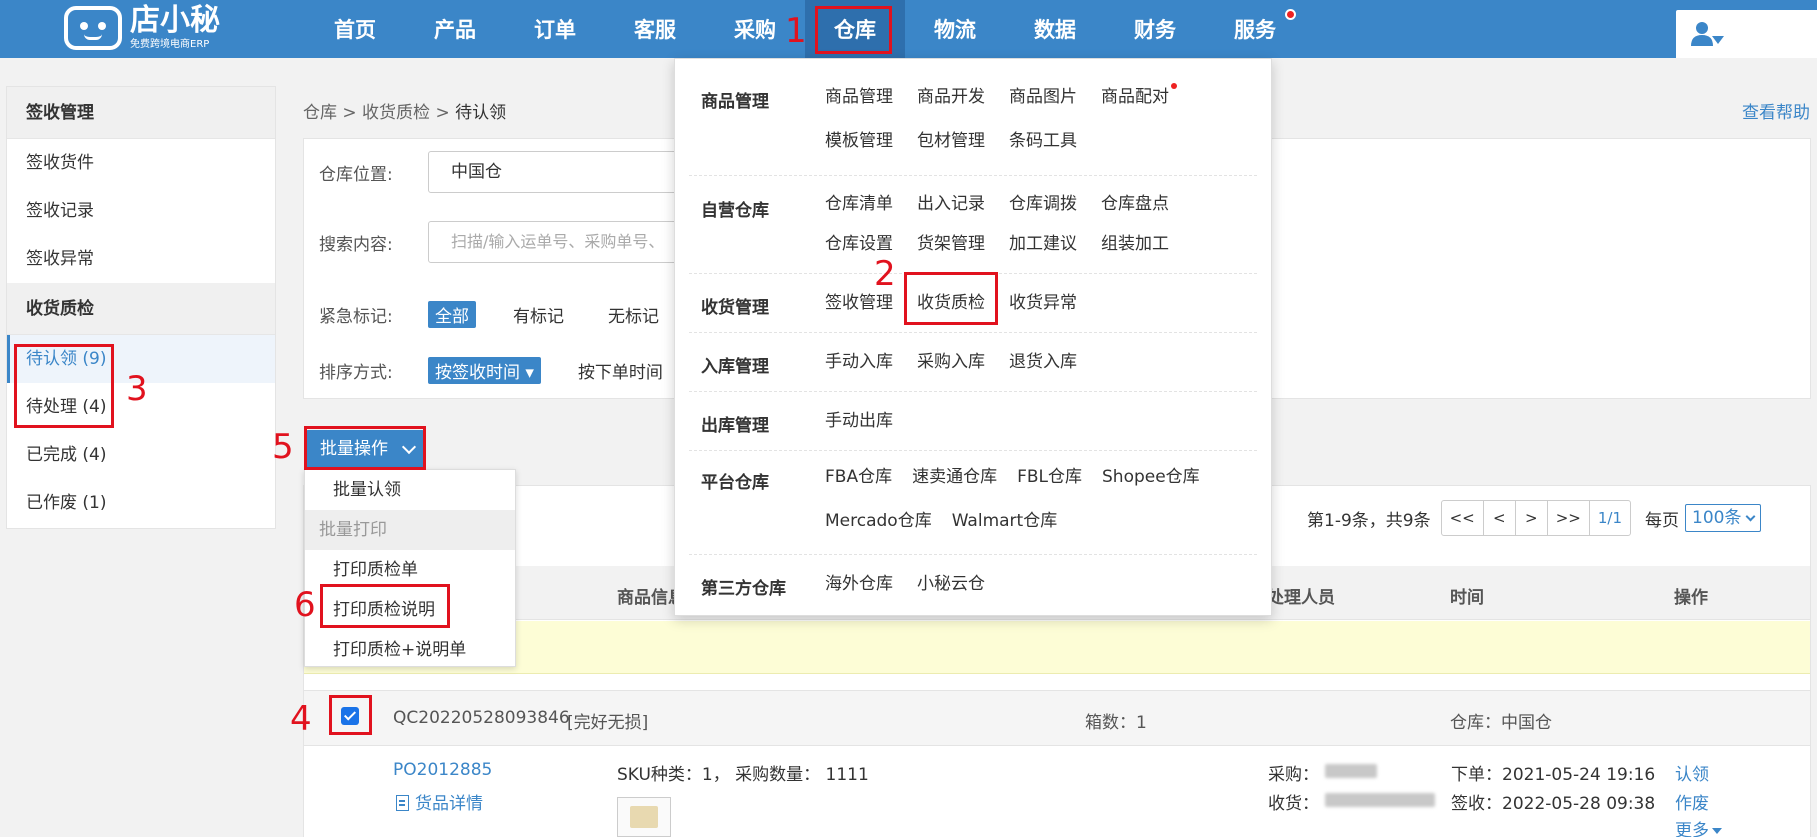 The image size is (1817, 837). What do you see at coordinates (608, 723) in the screenshot?
I see `qc-status: [完好无损]` at bounding box center [608, 723].